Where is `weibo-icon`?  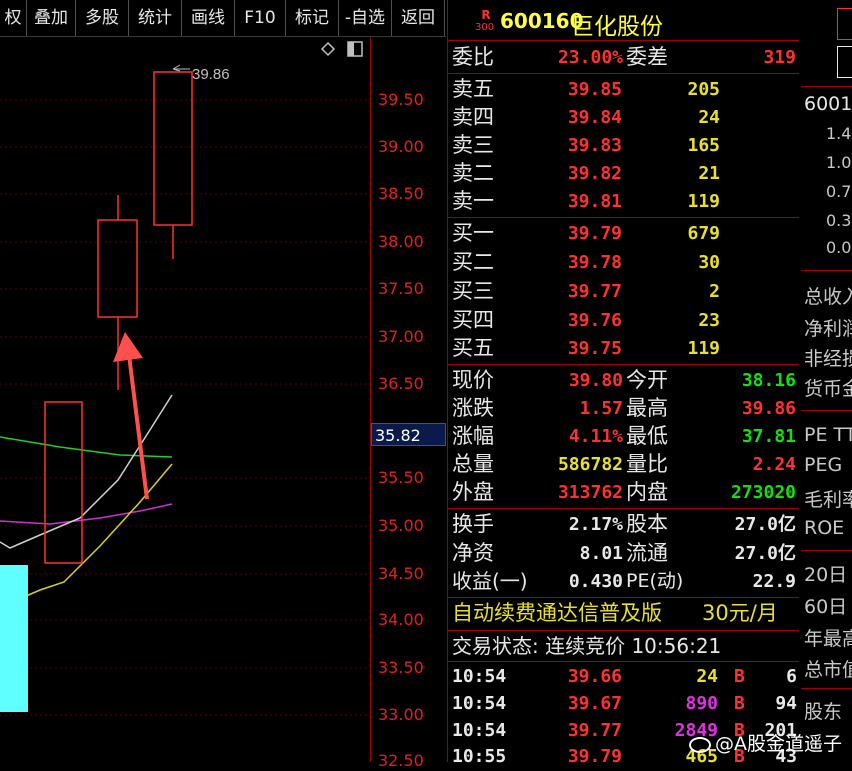
weibo-icon is located at coordinates (700, 744).